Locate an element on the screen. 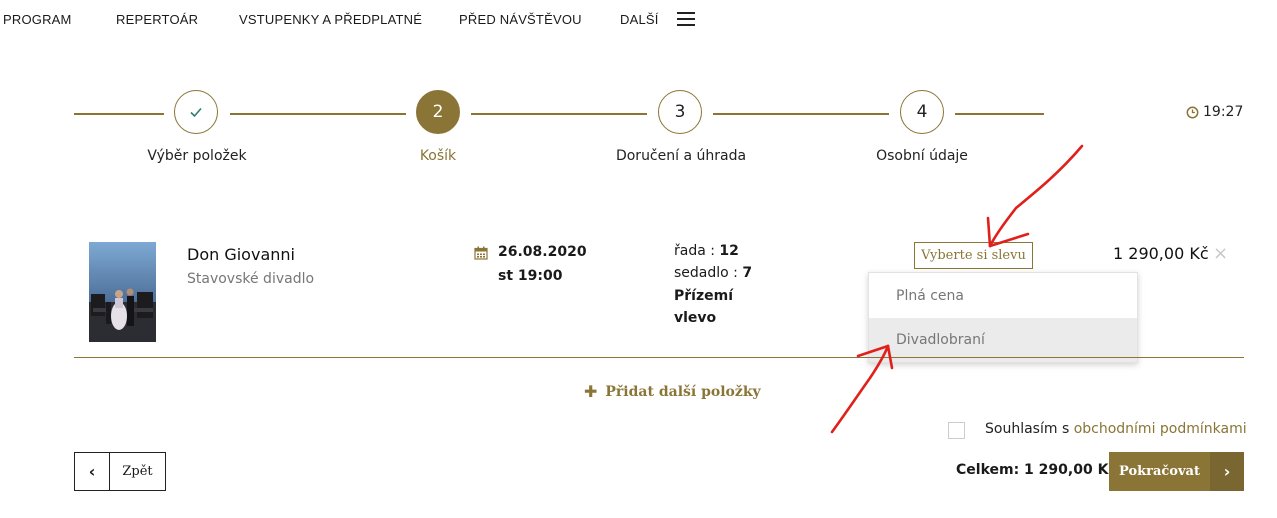  terms-checkbox is located at coordinates (956, 430).